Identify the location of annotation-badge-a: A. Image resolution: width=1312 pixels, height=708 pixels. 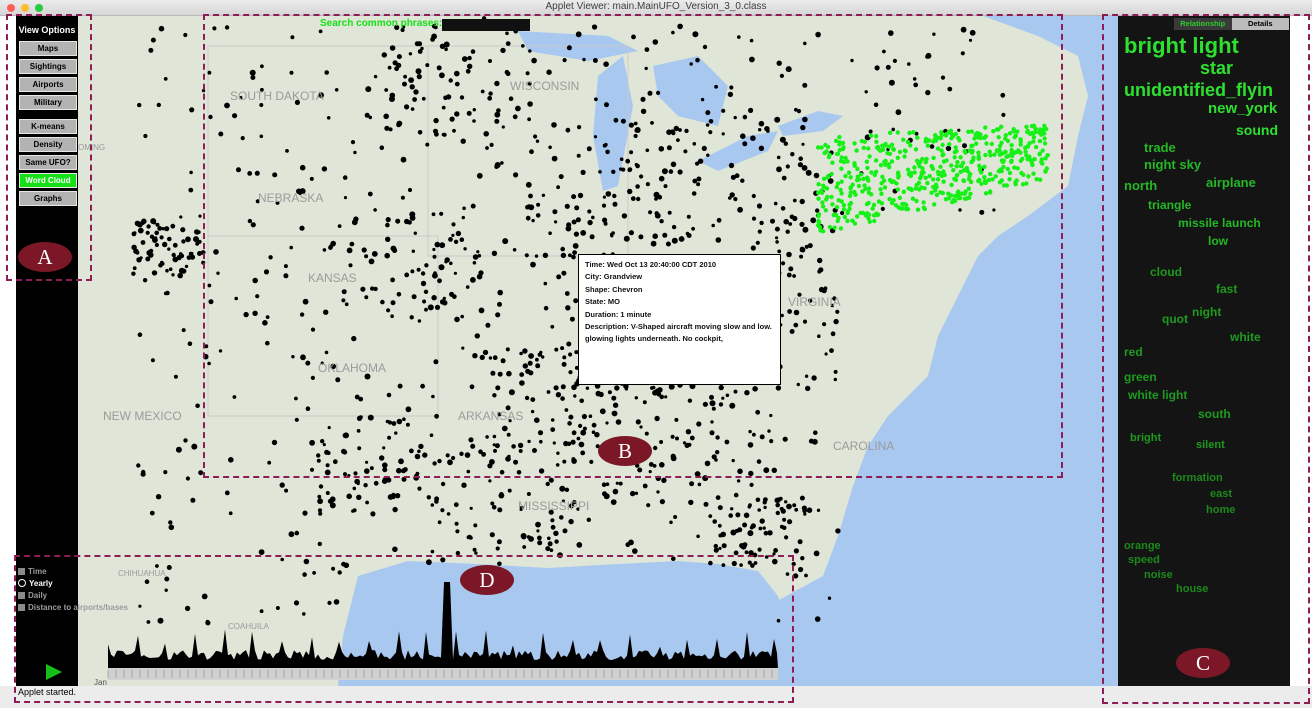
(45, 257).